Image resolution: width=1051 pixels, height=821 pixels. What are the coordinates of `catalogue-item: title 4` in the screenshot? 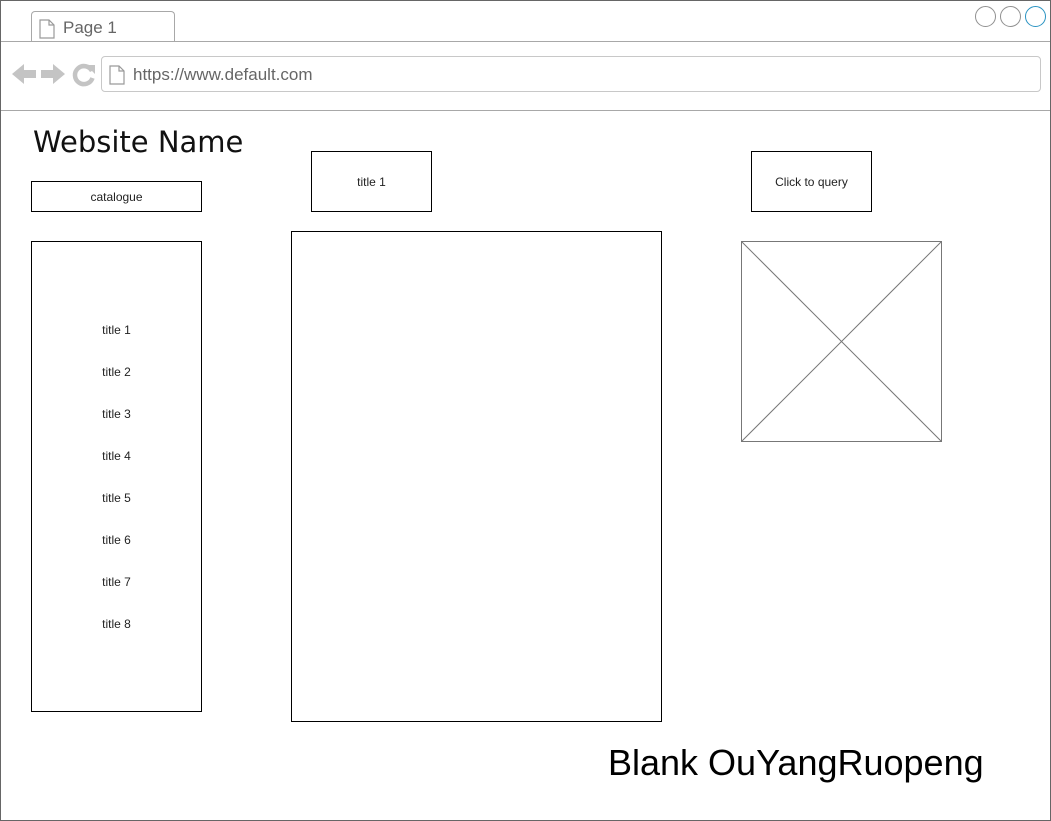 It's located at (116, 456).